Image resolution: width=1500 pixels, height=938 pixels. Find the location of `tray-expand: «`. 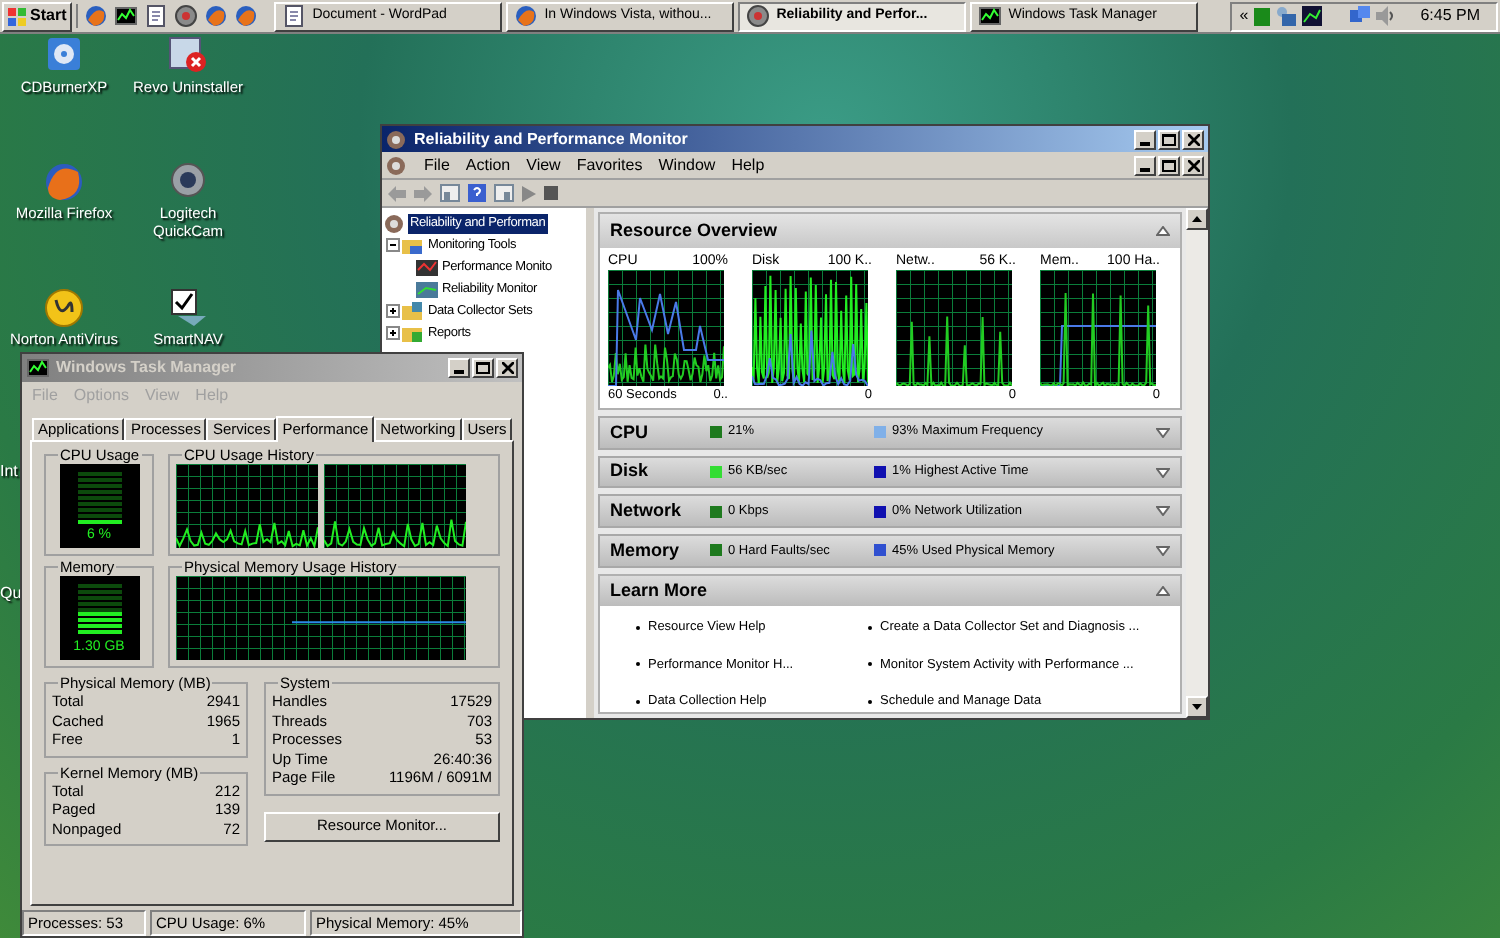

tray-expand: « is located at coordinates (1244, 16).